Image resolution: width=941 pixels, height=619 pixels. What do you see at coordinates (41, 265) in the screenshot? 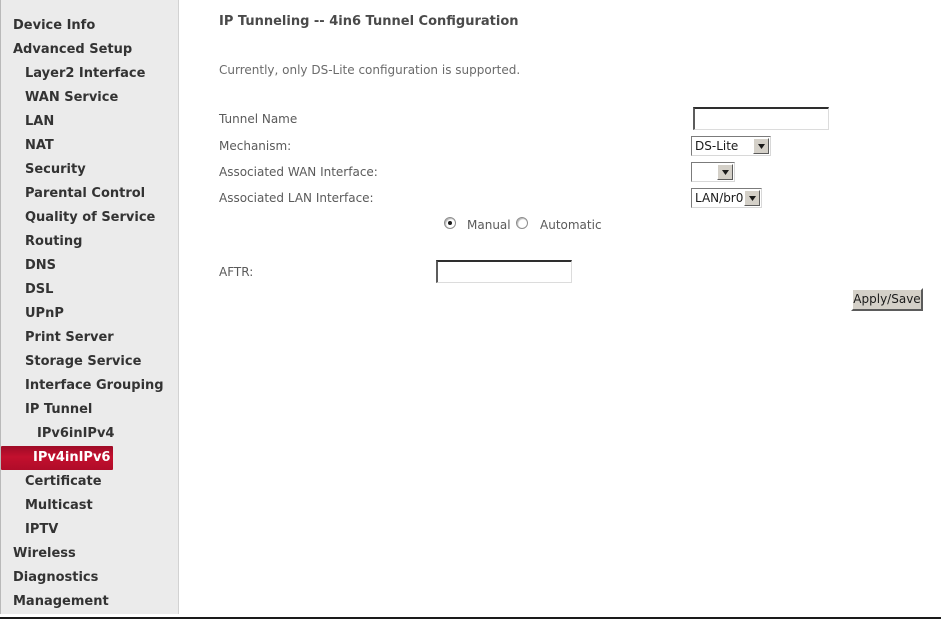
I see `sidebar-item-label: DNS` at bounding box center [41, 265].